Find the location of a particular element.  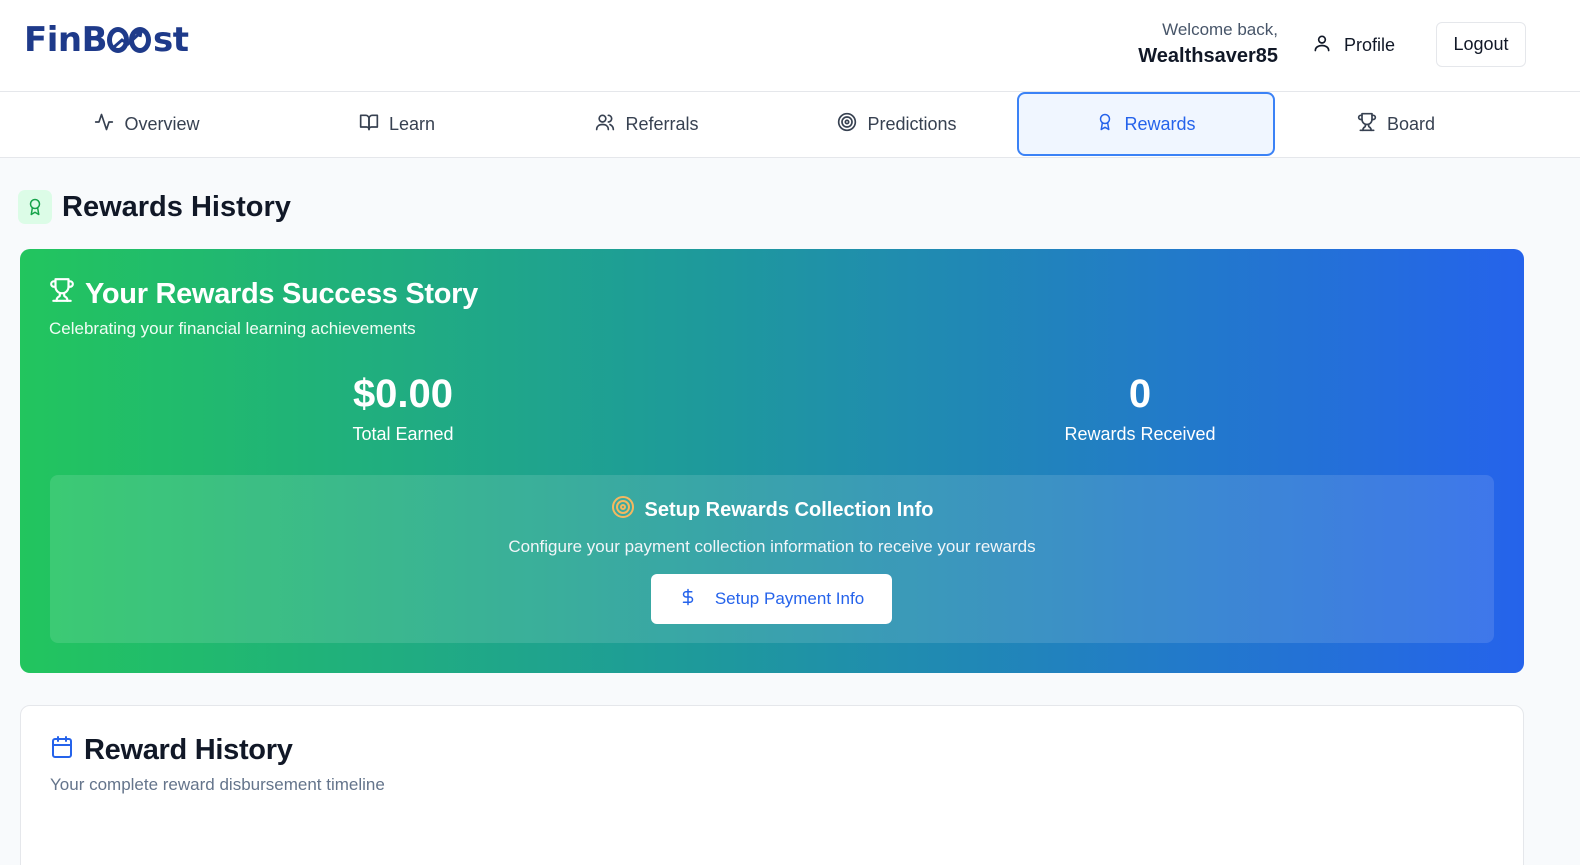

history-title: Reward History is located at coordinates (188, 750).